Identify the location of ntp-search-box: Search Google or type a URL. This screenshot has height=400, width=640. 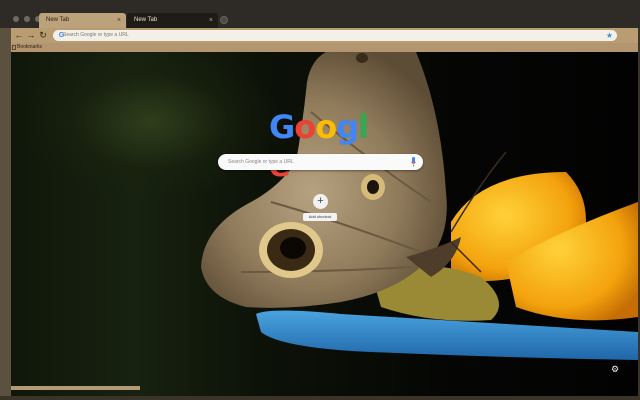
(320, 162).